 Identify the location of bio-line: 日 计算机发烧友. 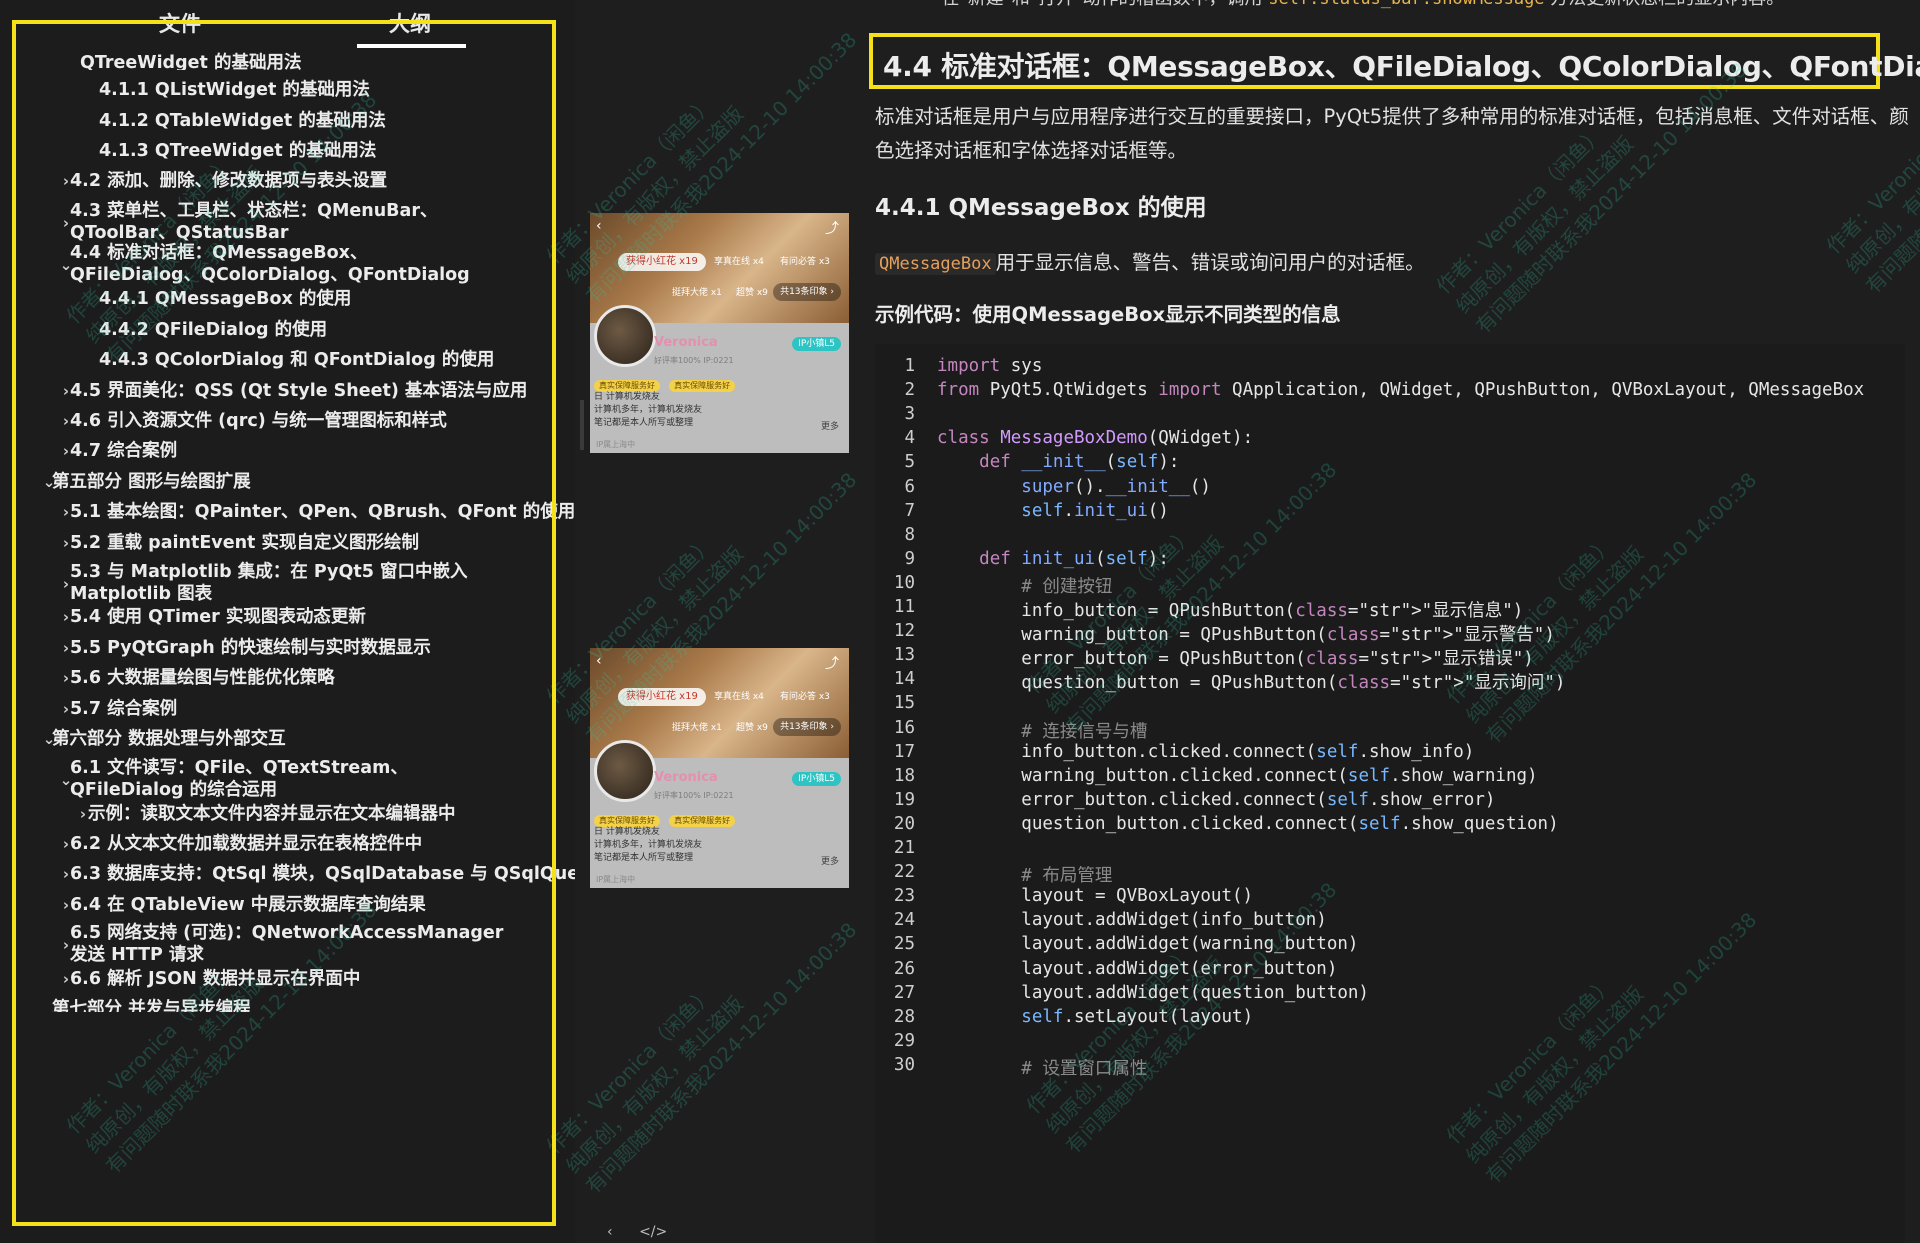
(627, 832).